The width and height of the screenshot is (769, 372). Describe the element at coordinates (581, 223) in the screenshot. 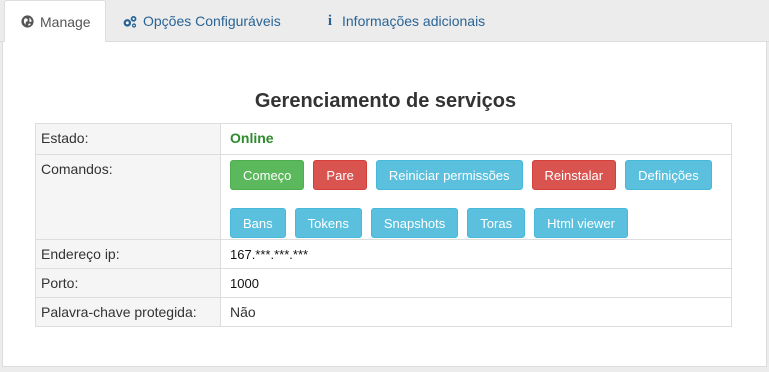

I see `html-viewer-button: Html viewer` at that location.